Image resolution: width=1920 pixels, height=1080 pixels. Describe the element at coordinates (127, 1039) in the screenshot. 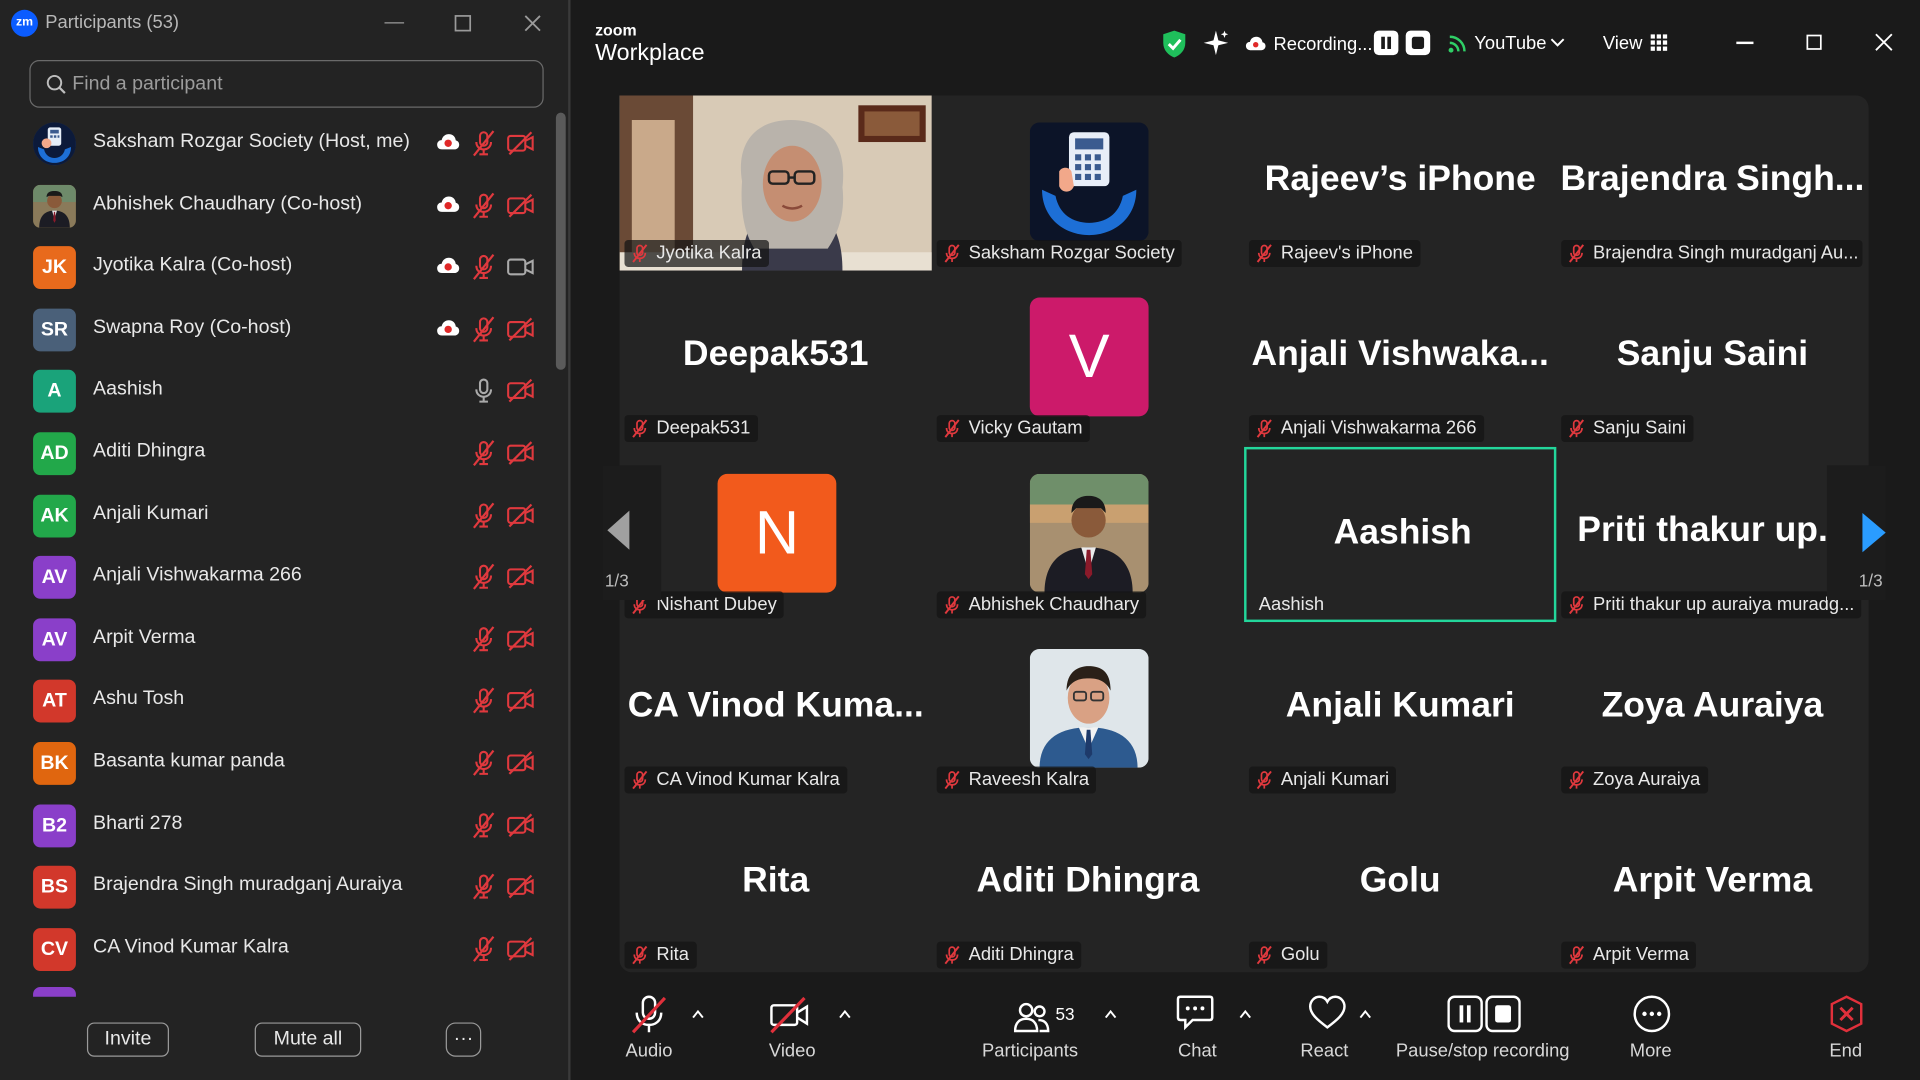

I see `invite-button: Invite` at that location.